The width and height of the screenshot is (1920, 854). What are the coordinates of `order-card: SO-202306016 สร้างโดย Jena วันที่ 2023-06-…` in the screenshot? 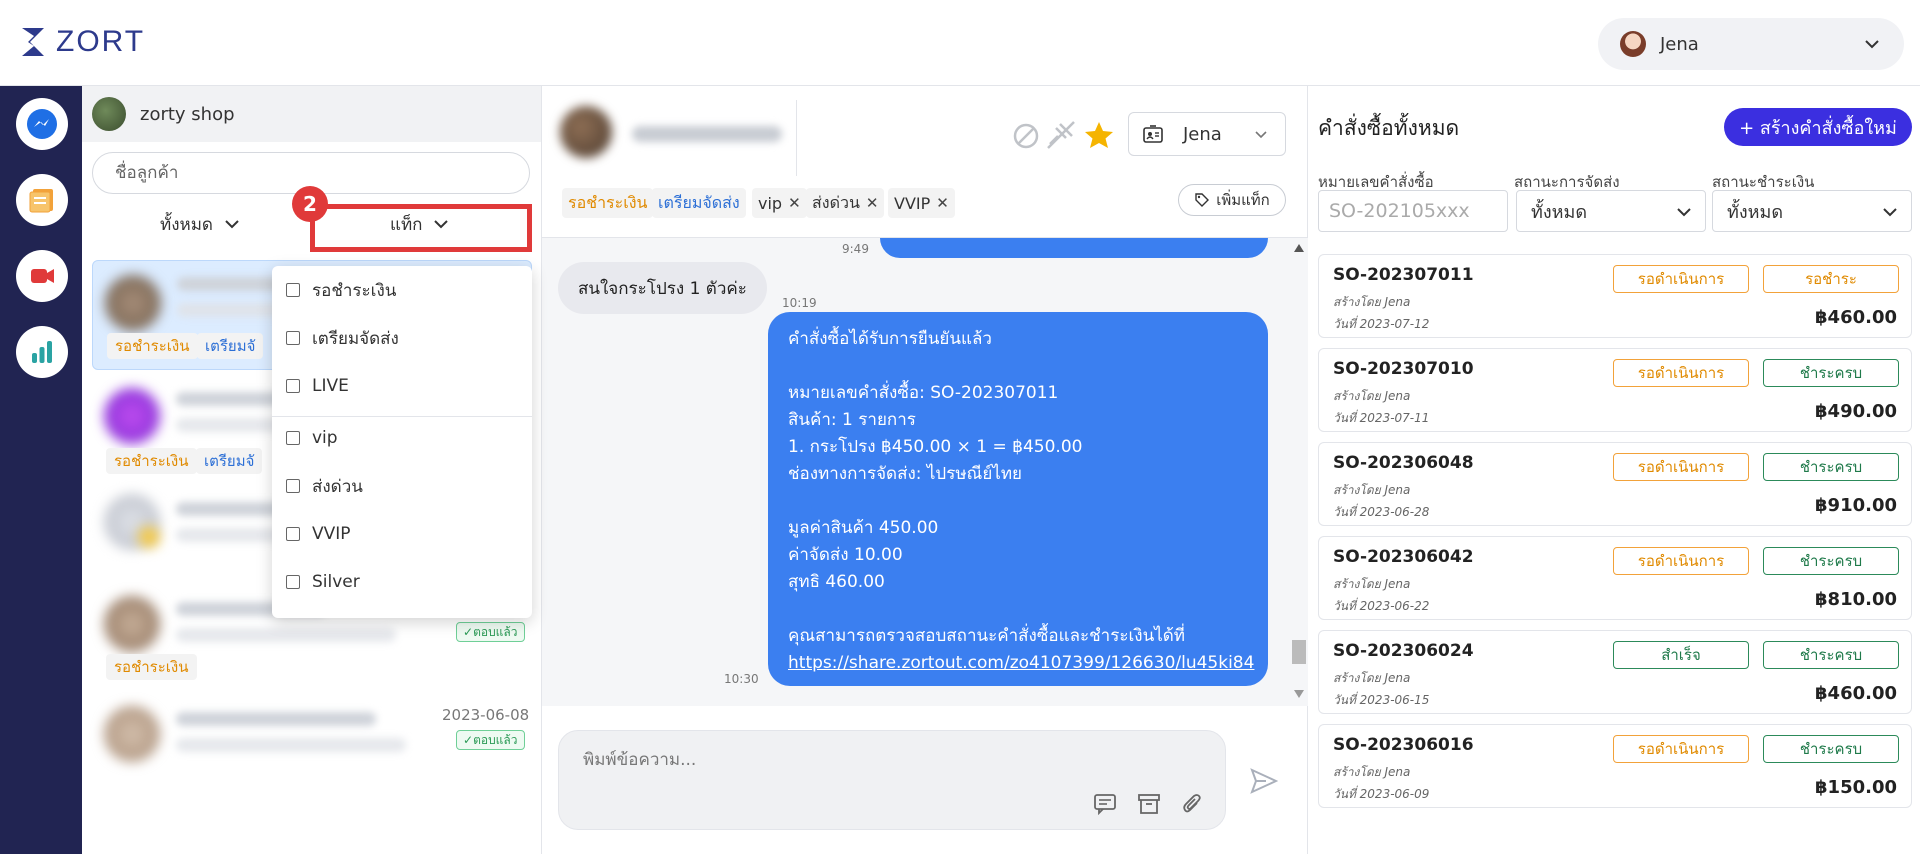 It's located at (1615, 766).